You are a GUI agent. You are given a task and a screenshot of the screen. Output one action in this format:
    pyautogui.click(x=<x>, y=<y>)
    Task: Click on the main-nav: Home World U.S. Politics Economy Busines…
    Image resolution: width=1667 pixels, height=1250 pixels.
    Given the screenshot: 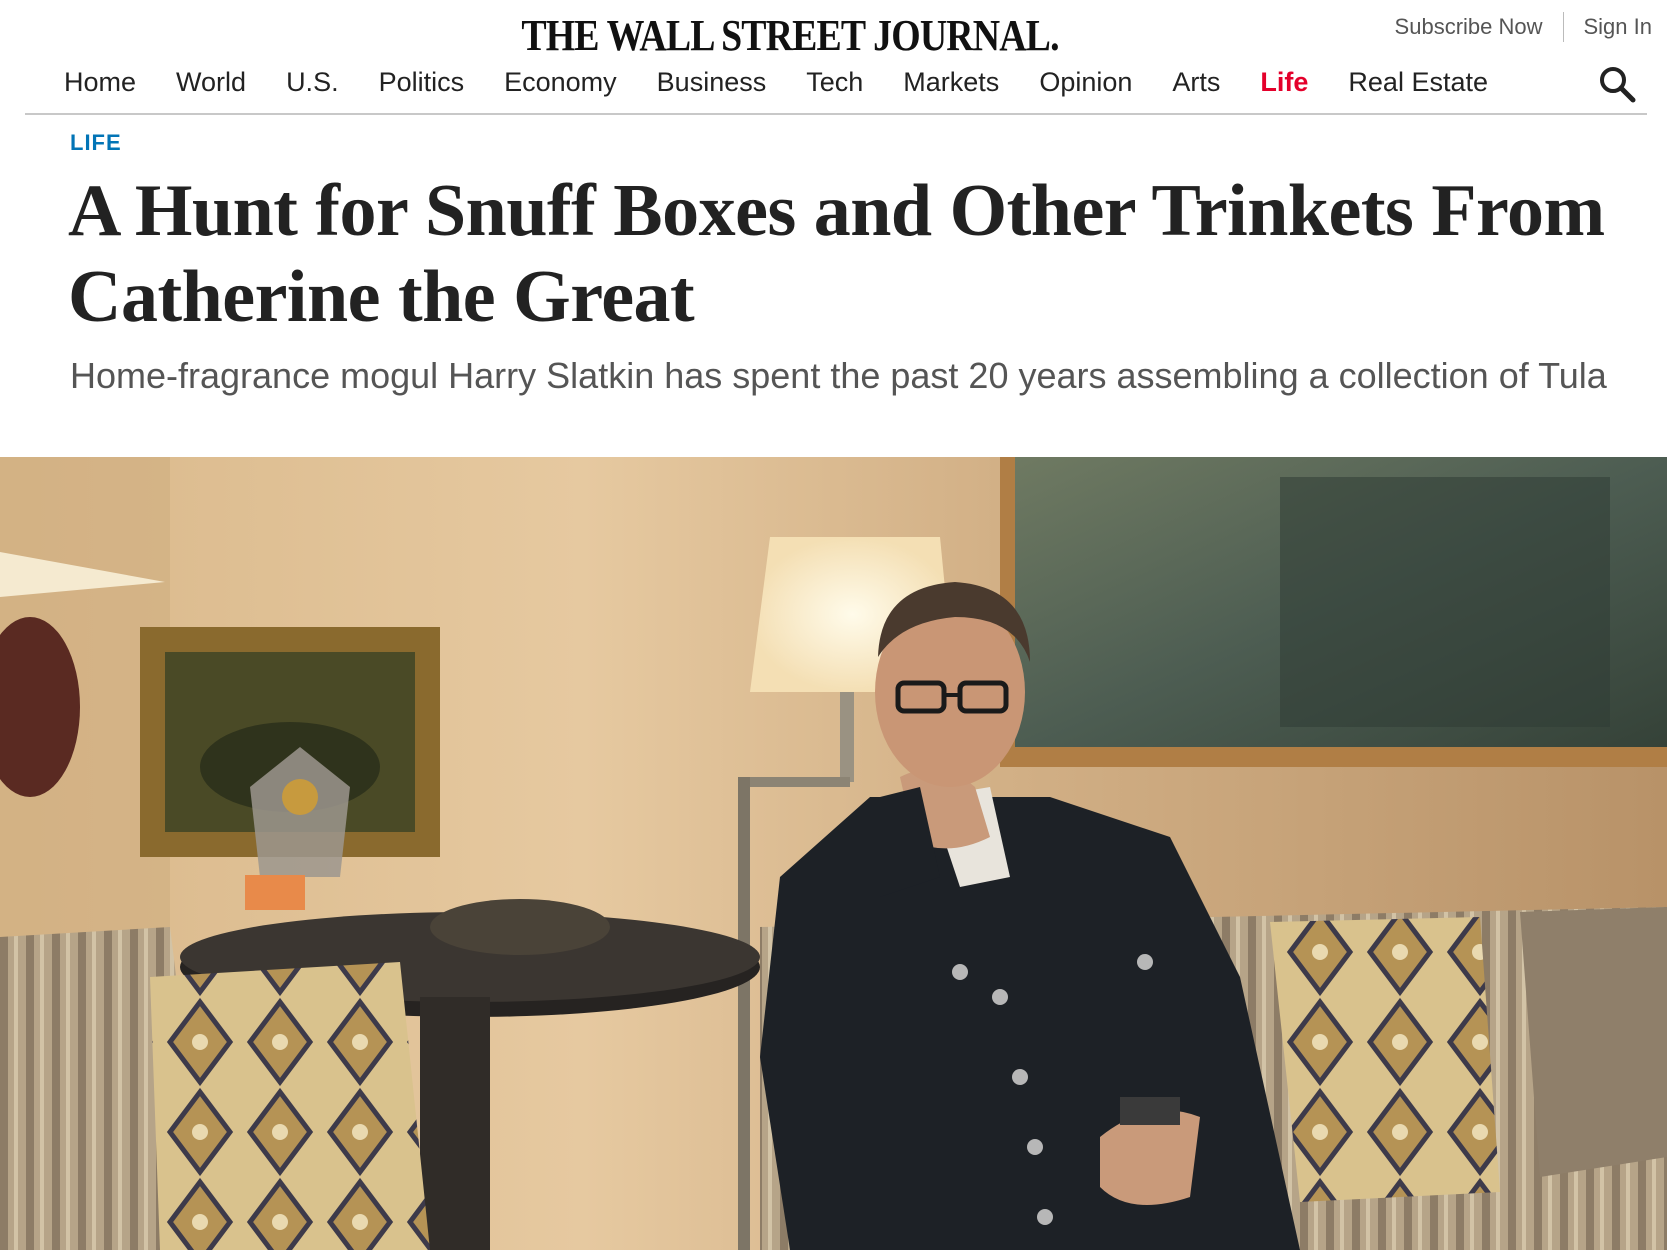 What is the action you would take?
    pyautogui.click(x=836, y=87)
    